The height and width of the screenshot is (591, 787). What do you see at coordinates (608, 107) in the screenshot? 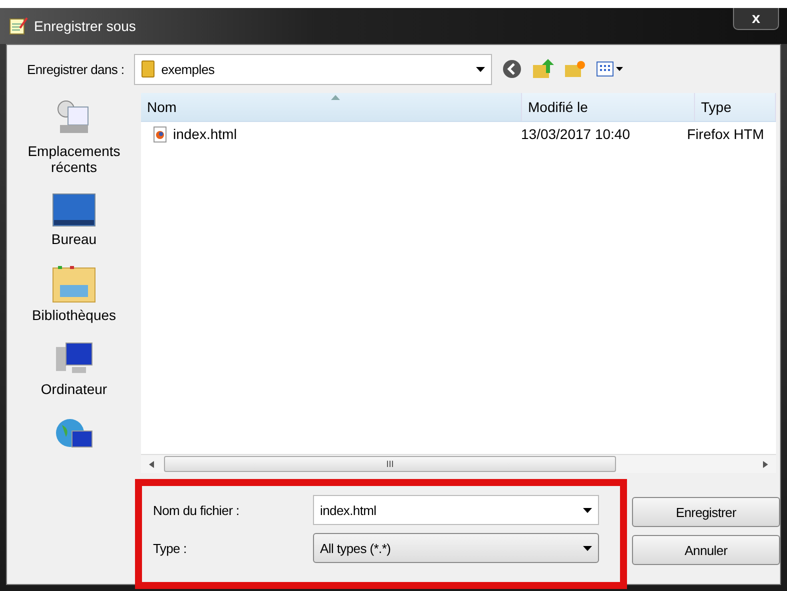
I see `column-header: Modifié le` at bounding box center [608, 107].